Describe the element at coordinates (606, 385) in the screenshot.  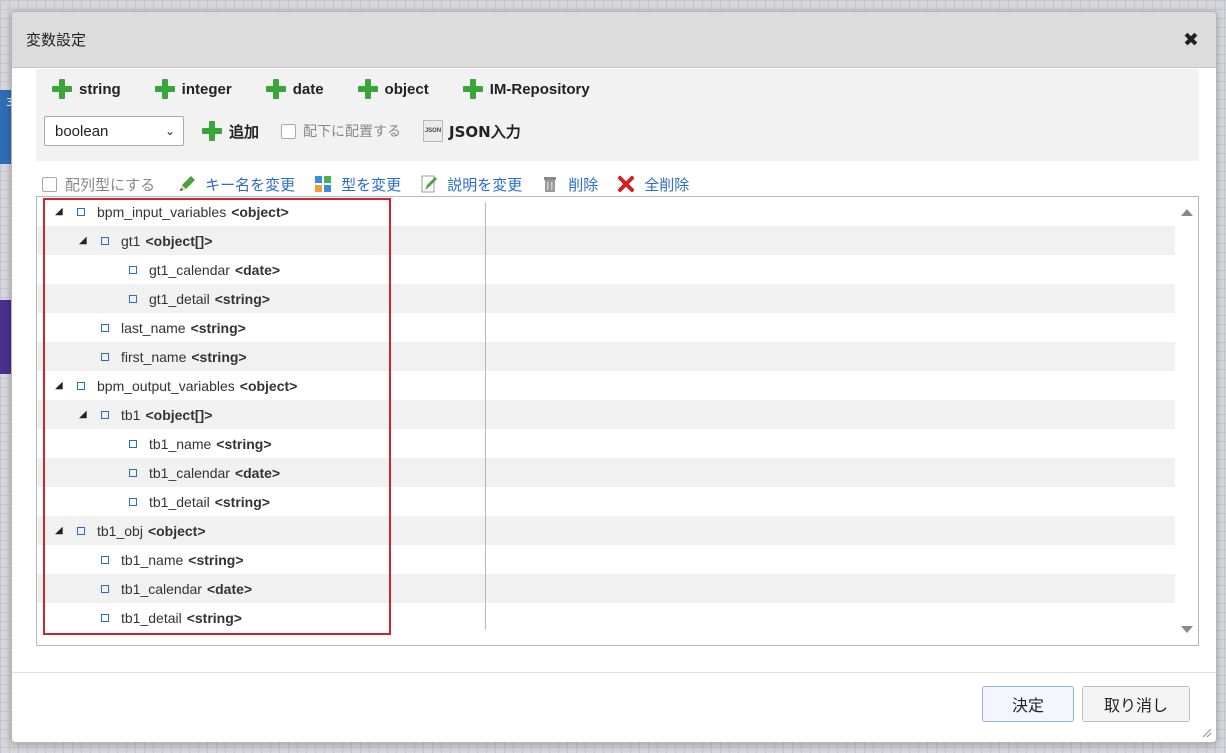
I see `tree-row: ◢ bpm_output_variables <object>` at that location.